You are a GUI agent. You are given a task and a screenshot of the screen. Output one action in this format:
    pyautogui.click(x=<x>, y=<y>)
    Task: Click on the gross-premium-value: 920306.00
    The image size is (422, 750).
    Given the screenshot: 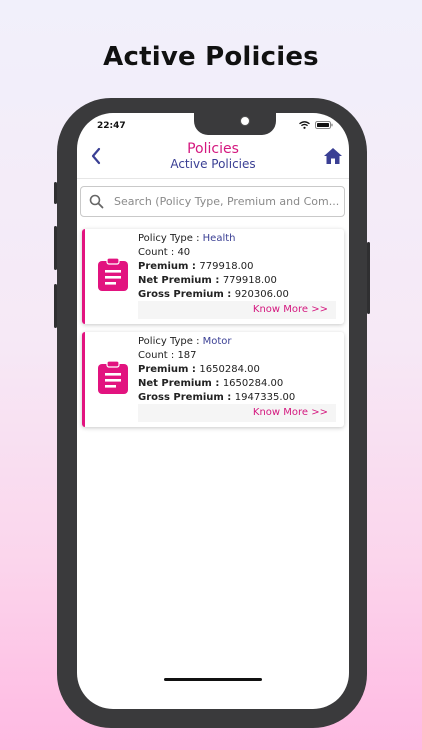 What is the action you would take?
    pyautogui.click(x=261, y=294)
    